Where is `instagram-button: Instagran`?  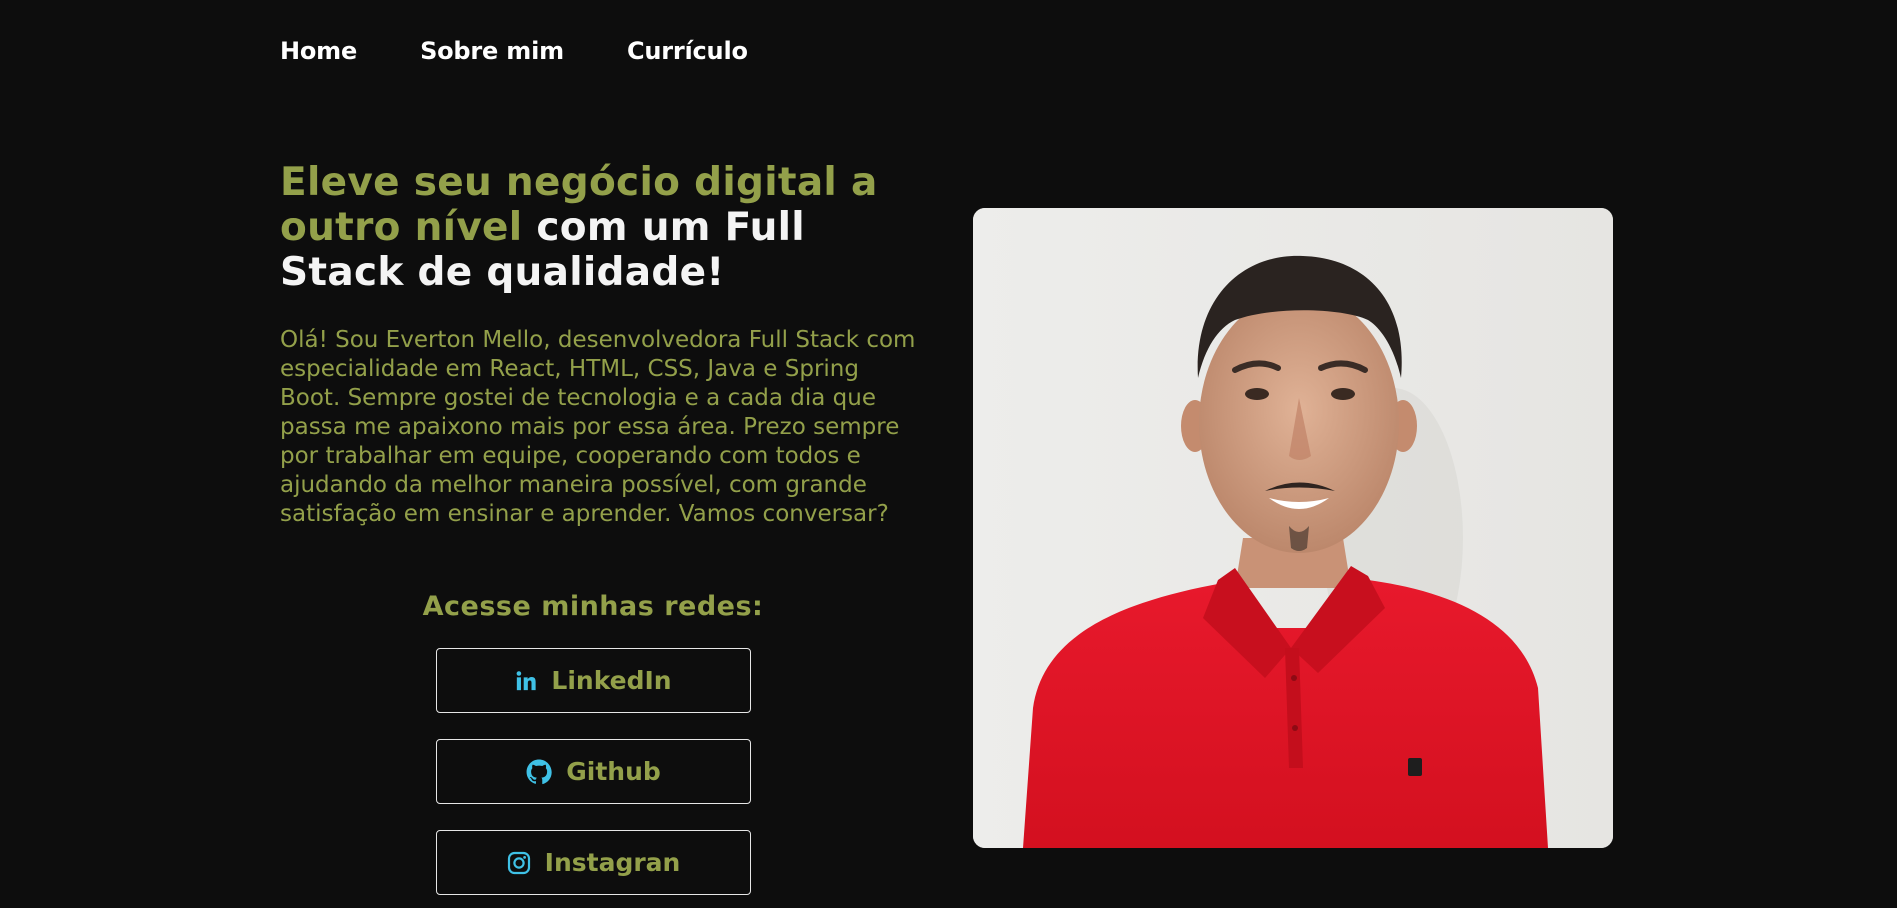 instagram-button: Instagran is located at coordinates (593, 862).